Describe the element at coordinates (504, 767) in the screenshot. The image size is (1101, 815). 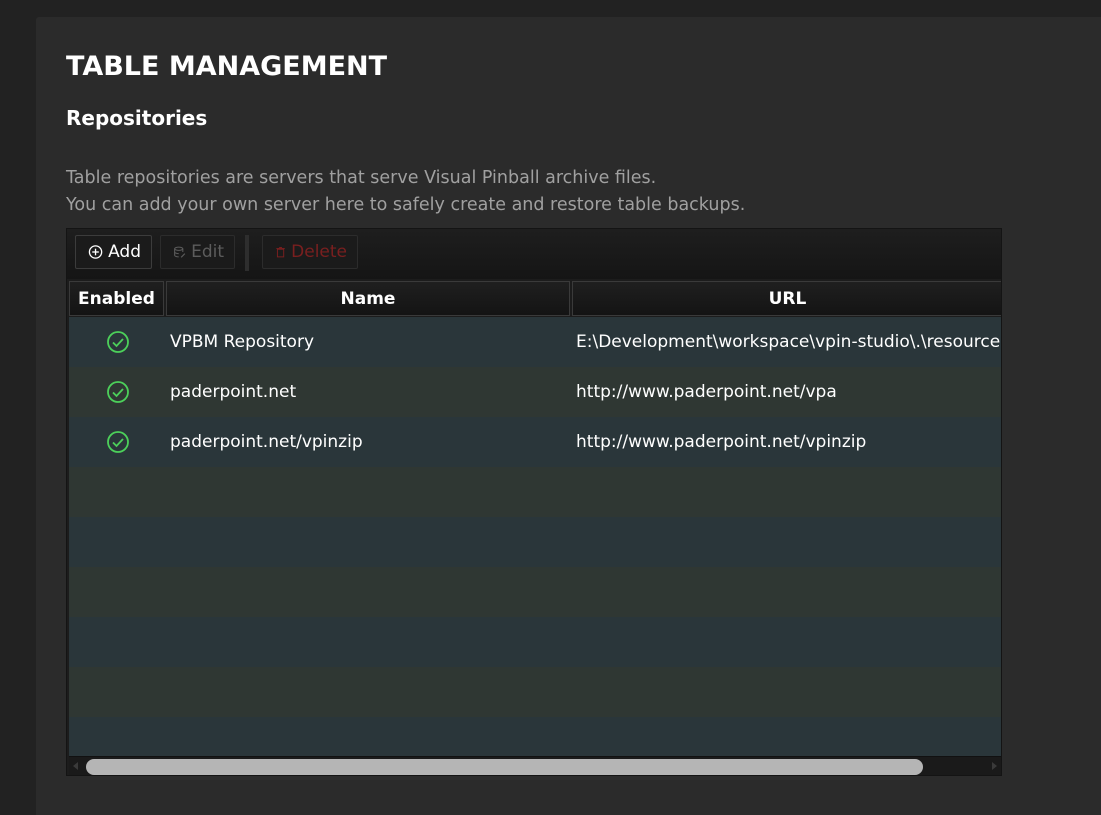
I see `scrollbar-thumb` at that location.